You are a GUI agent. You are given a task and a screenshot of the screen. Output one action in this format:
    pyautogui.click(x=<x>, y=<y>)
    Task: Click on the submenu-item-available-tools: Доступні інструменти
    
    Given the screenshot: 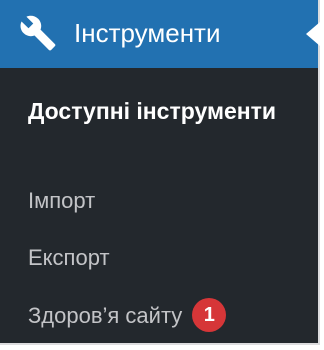 What is the action you would take?
    pyautogui.click(x=158, y=111)
    